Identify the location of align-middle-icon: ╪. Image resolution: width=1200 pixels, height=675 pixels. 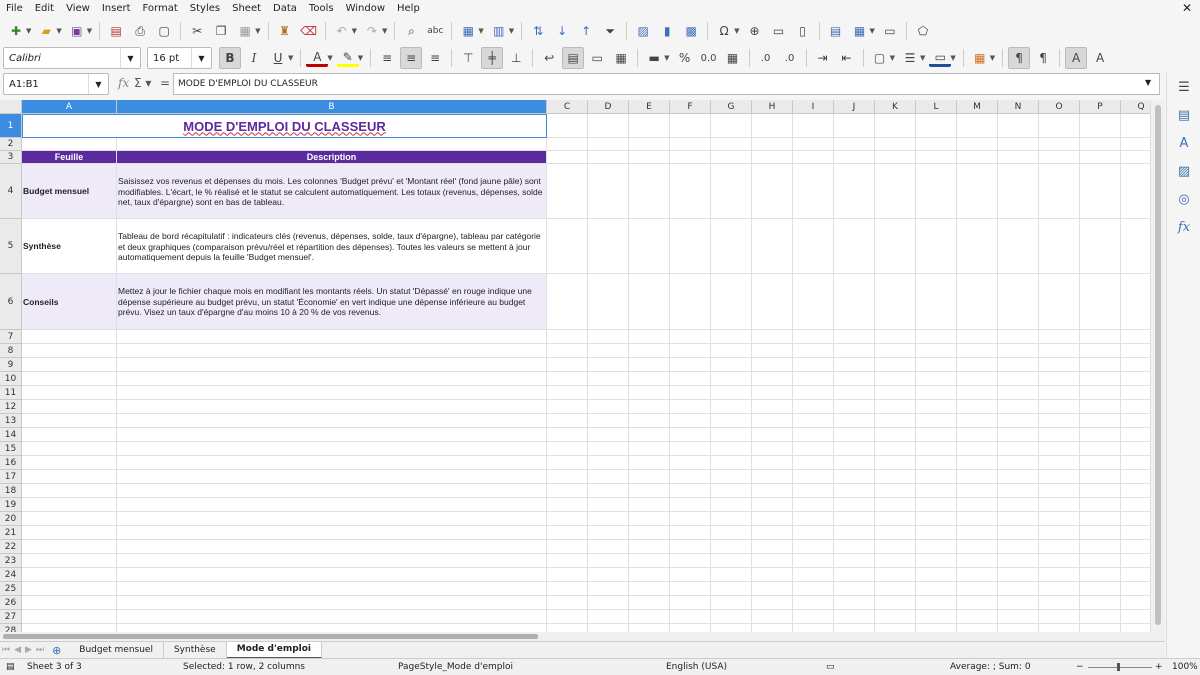
(492, 58).